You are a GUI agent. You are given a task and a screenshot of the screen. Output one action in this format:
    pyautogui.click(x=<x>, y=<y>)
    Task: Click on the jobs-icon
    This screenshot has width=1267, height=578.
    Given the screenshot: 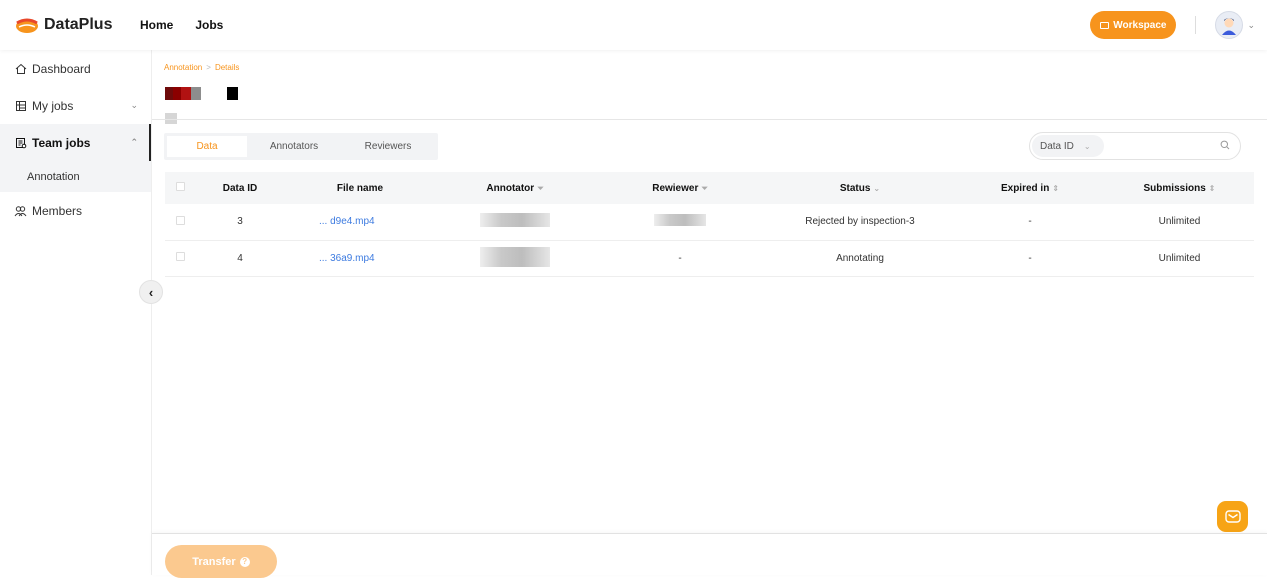 What is the action you would take?
    pyautogui.click(x=20, y=105)
    